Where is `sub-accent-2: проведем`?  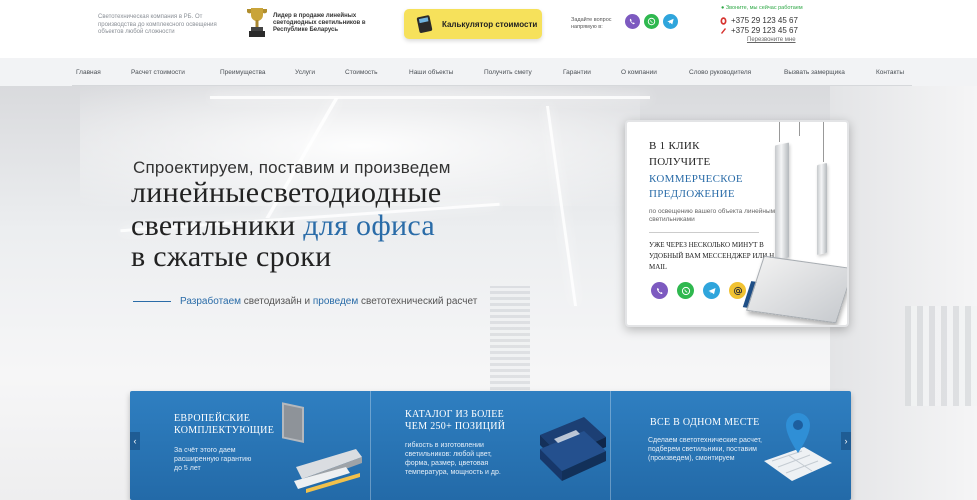 sub-accent-2: проведем is located at coordinates (335, 301).